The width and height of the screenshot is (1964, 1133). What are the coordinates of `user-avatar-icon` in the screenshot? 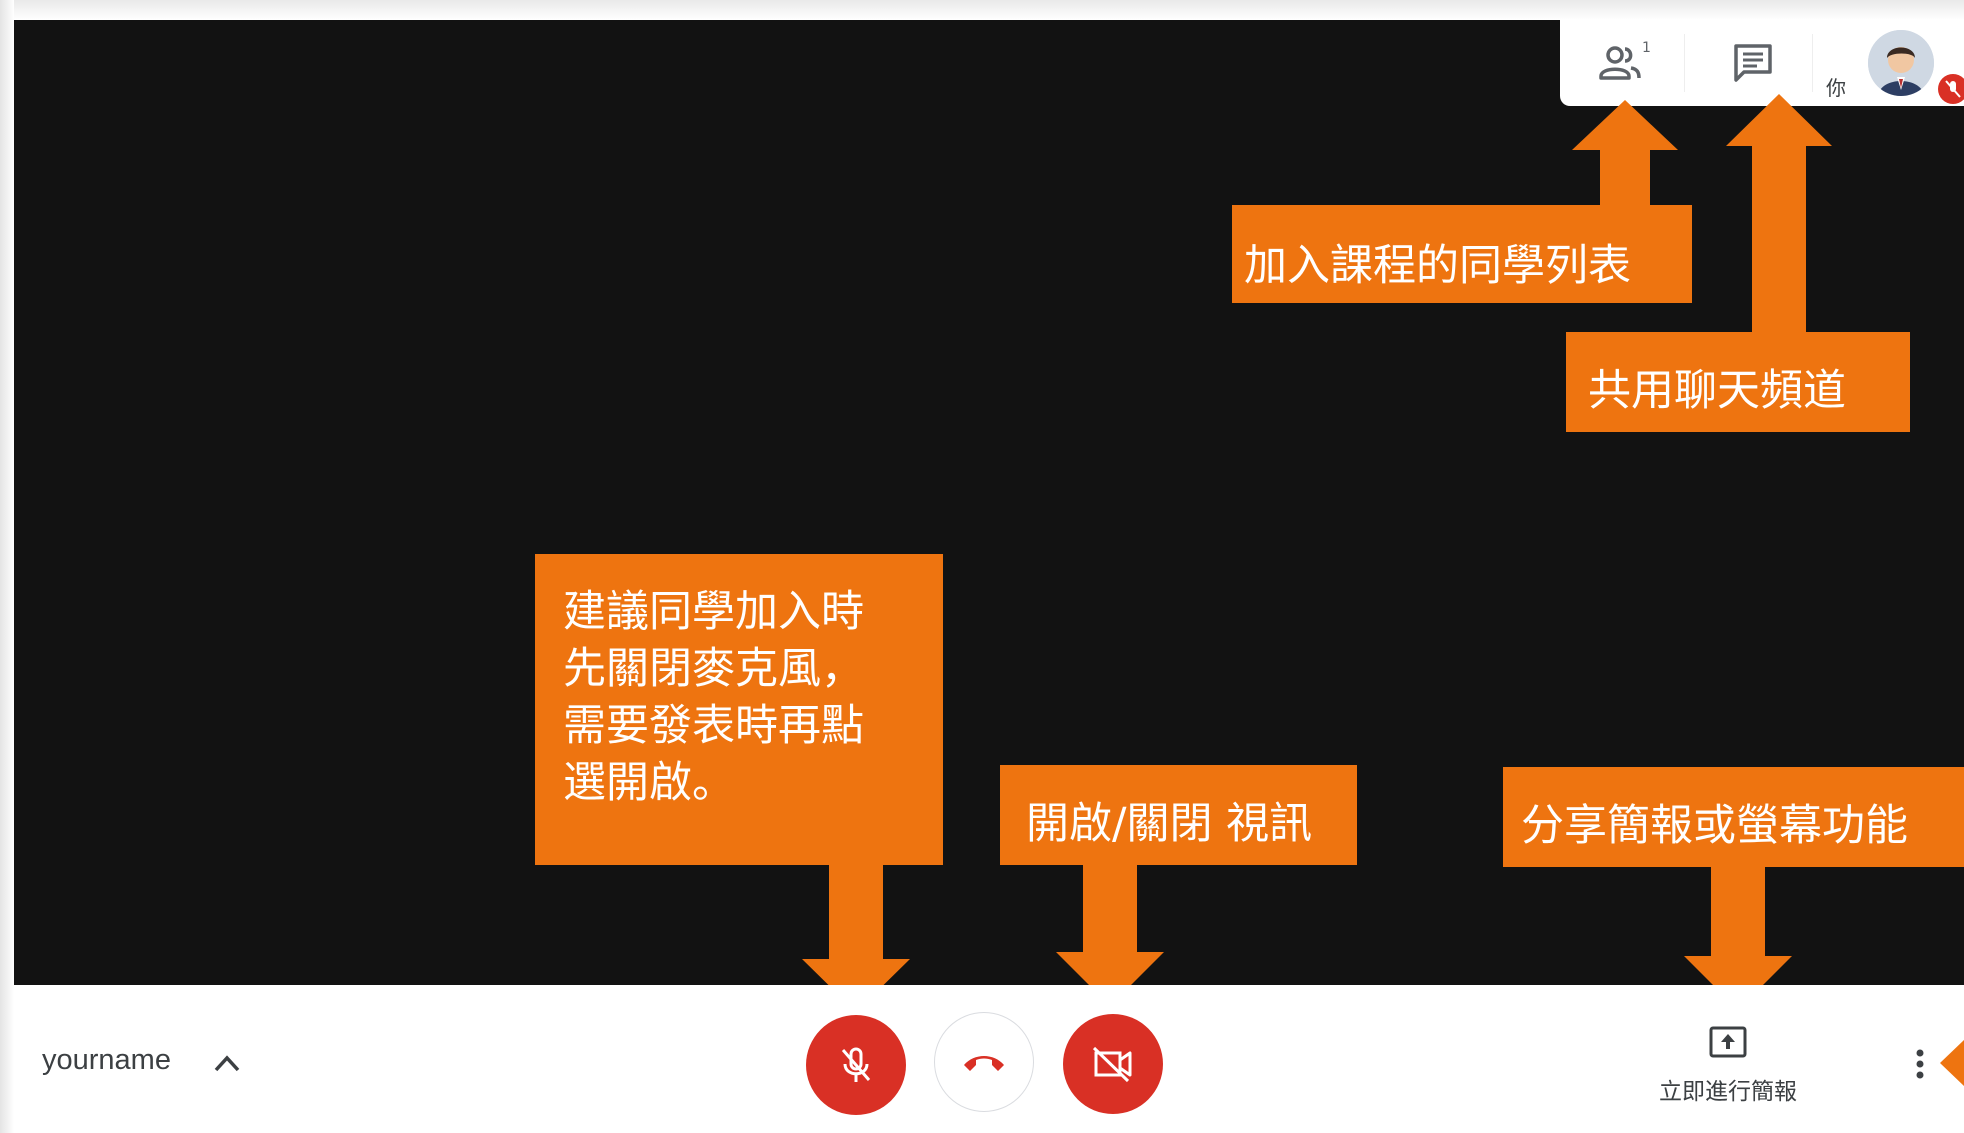 It's located at (1901, 63).